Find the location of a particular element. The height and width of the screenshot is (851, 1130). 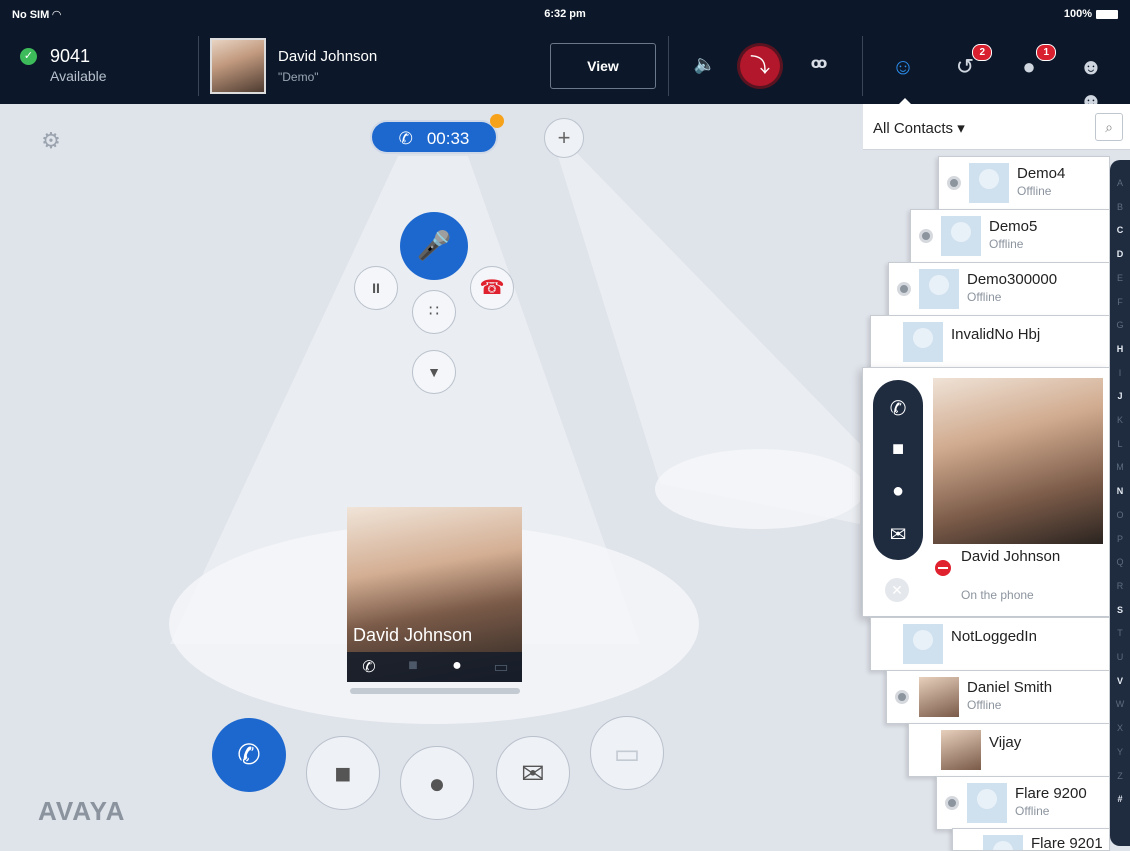

messages-badge: 1 is located at coordinates (1046, 52).